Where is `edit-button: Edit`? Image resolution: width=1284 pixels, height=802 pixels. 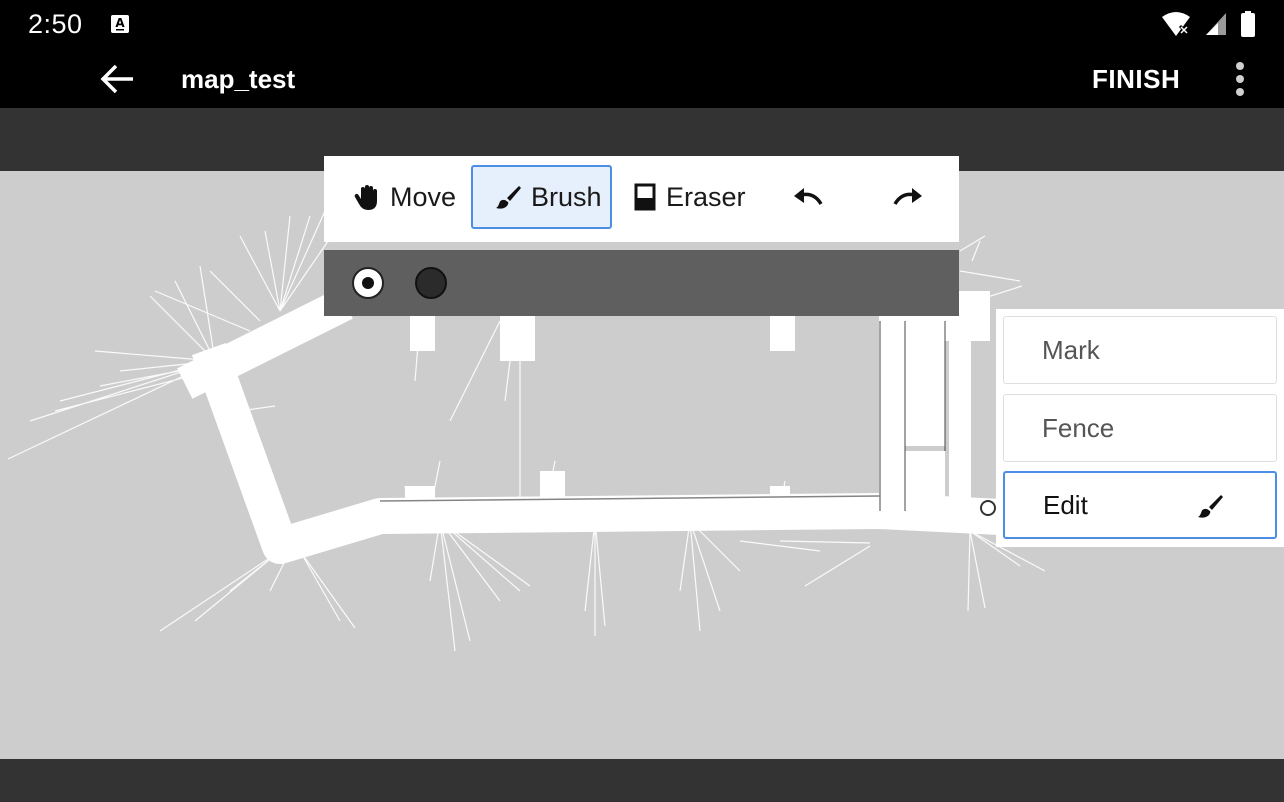
edit-button: Edit is located at coordinates (1140, 505).